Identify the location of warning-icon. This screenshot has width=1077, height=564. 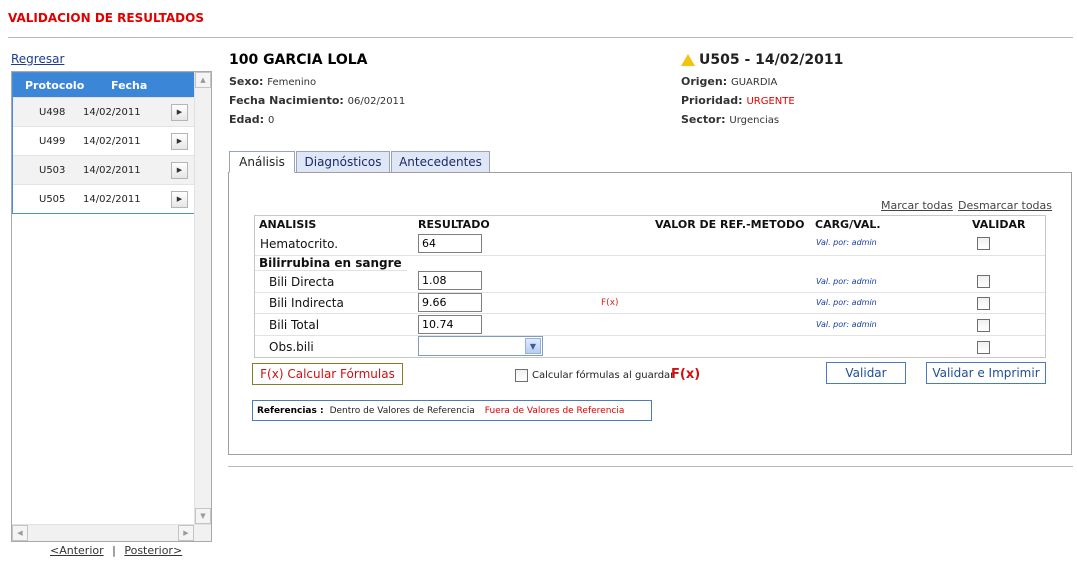
(688, 60).